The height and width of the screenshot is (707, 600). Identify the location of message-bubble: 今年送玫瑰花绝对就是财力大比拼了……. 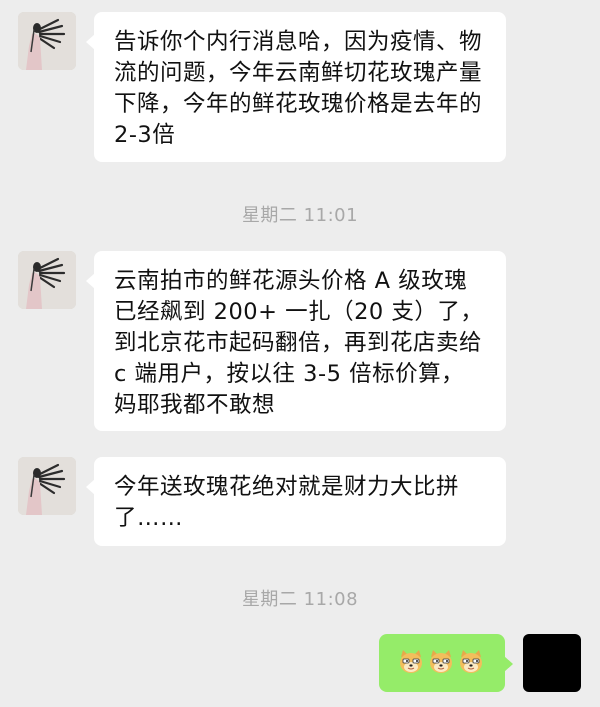
(296, 501).